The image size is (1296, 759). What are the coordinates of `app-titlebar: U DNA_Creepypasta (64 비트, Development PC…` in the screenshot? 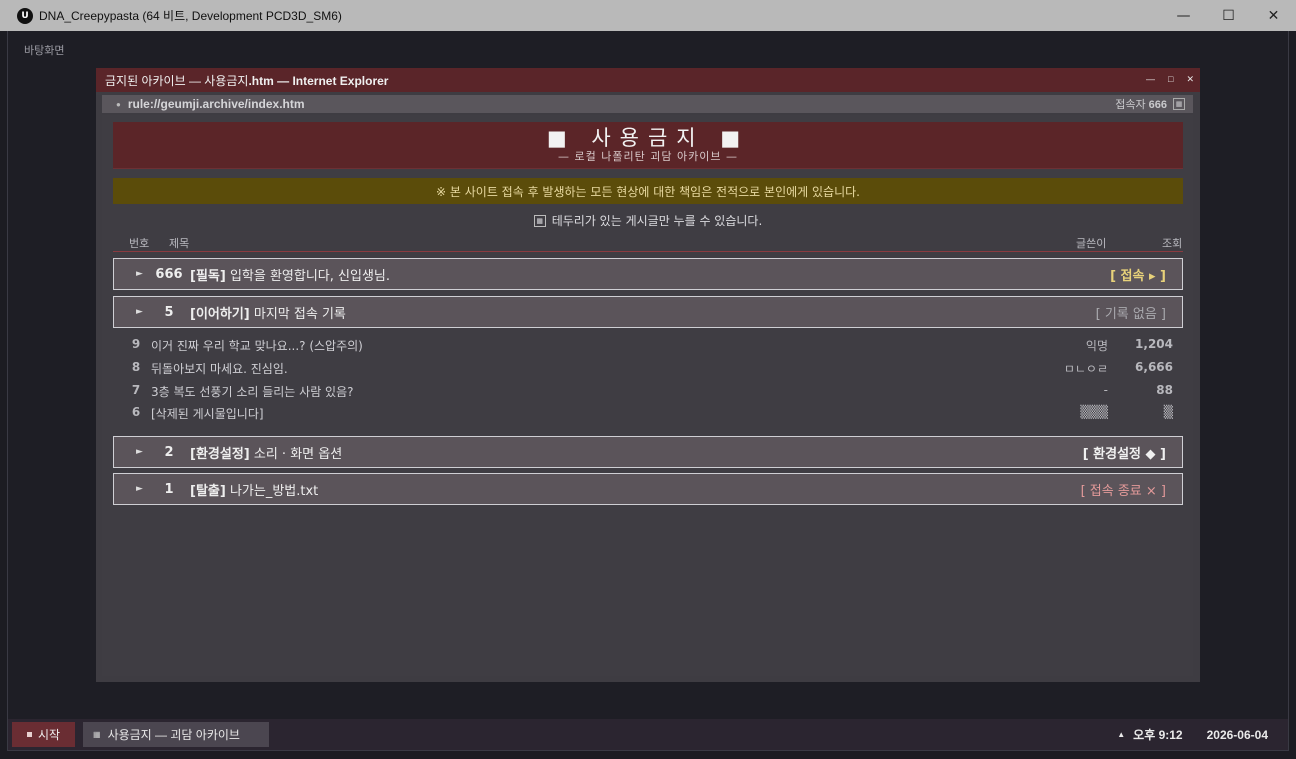 It's located at (648, 15).